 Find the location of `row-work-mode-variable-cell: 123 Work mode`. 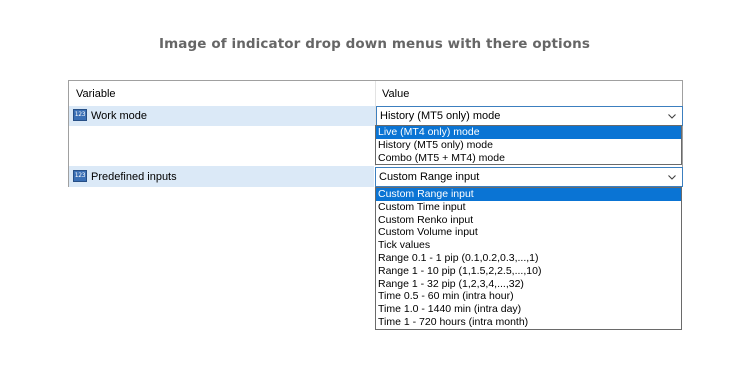

row-work-mode-variable-cell: 123 Work mode is located at coordinates (222, 116).